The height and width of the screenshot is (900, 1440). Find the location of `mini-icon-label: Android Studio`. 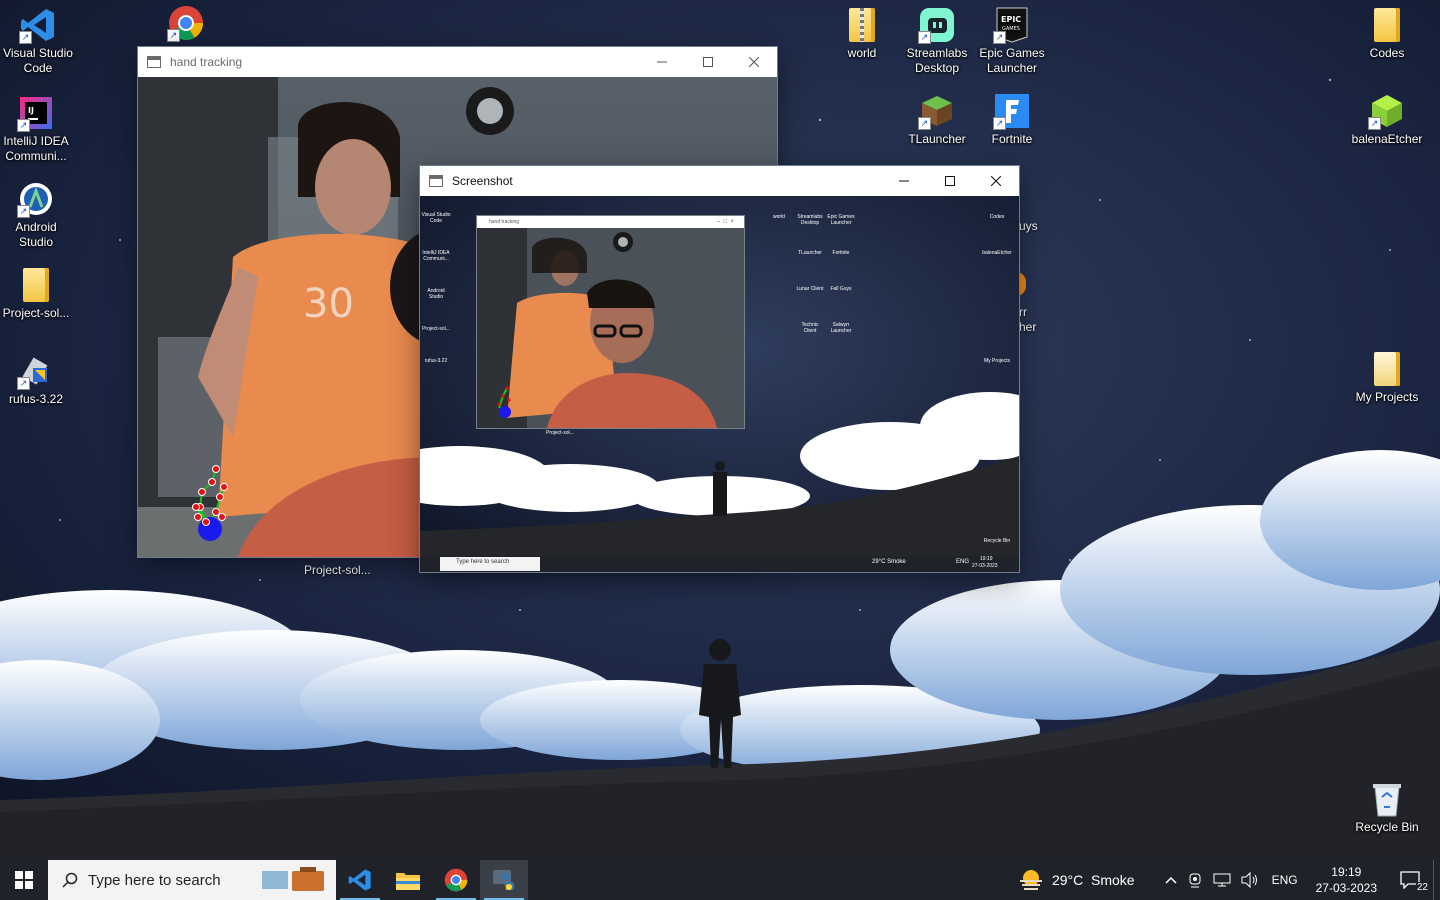

mini-icon-label: Android Studio is located at coordinates (436, 294).